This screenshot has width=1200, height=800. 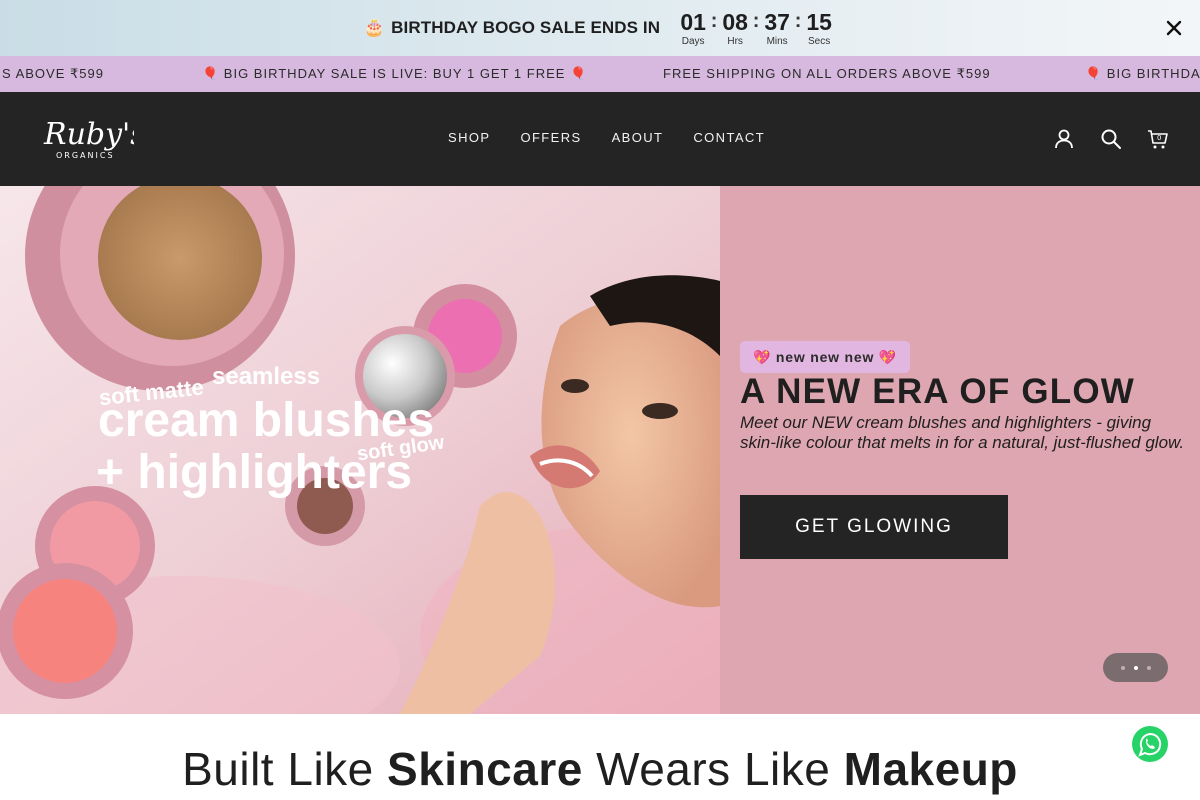 I want to click on timer-mins-value: 37, so click(x=777, y=21).